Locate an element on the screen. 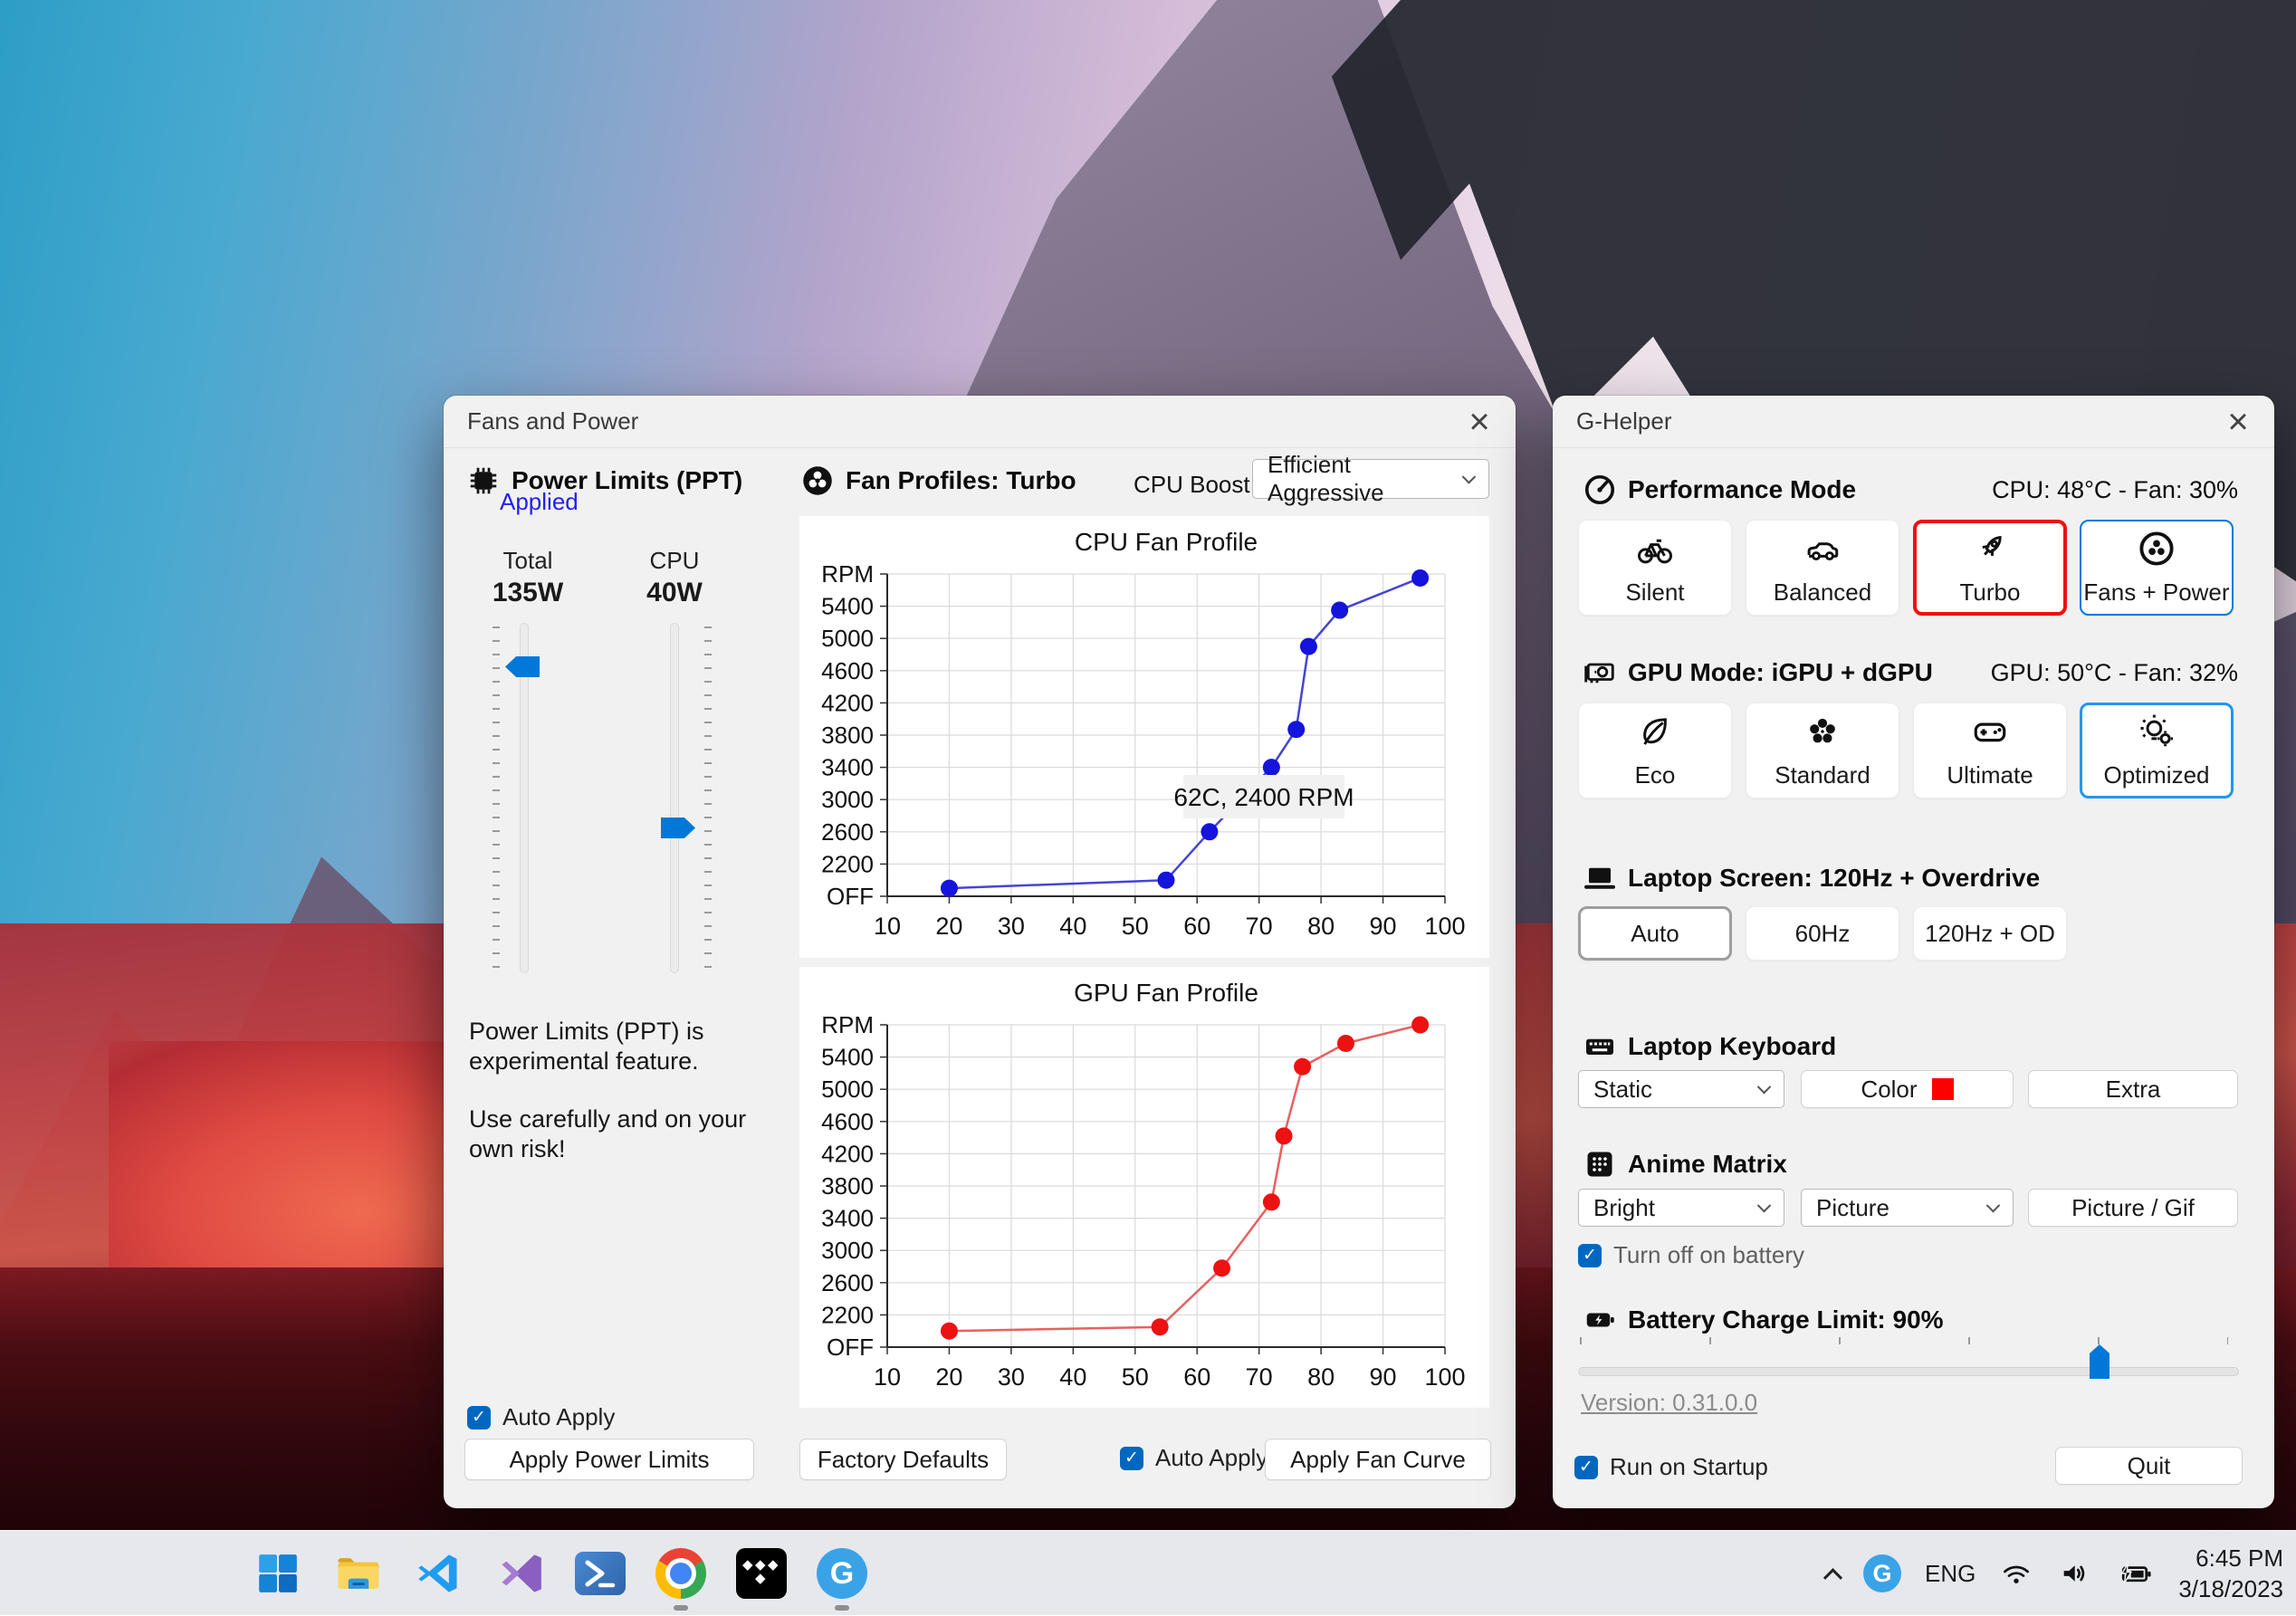 The image size is (2296, 1616). perf-button-balanced: Balanced is located at coordinates (1822, 568).